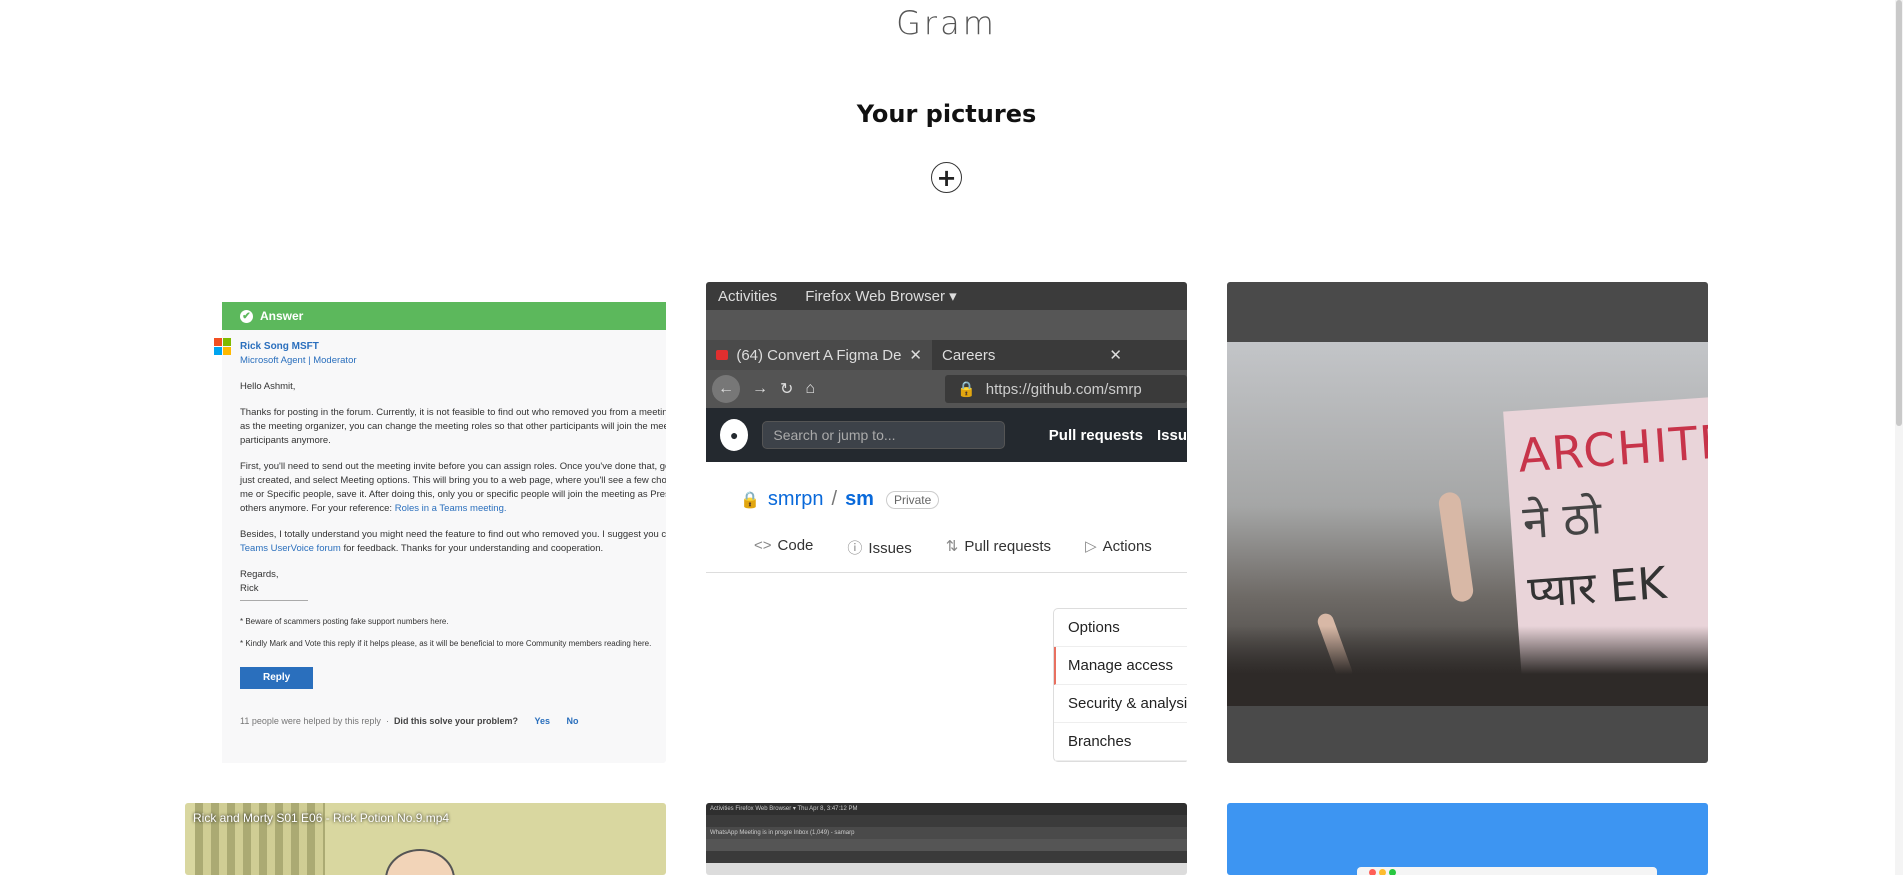  Describe the element at coordinates (966, 389) in the screenshot. I see `lock-icon: 🔒` at that location.